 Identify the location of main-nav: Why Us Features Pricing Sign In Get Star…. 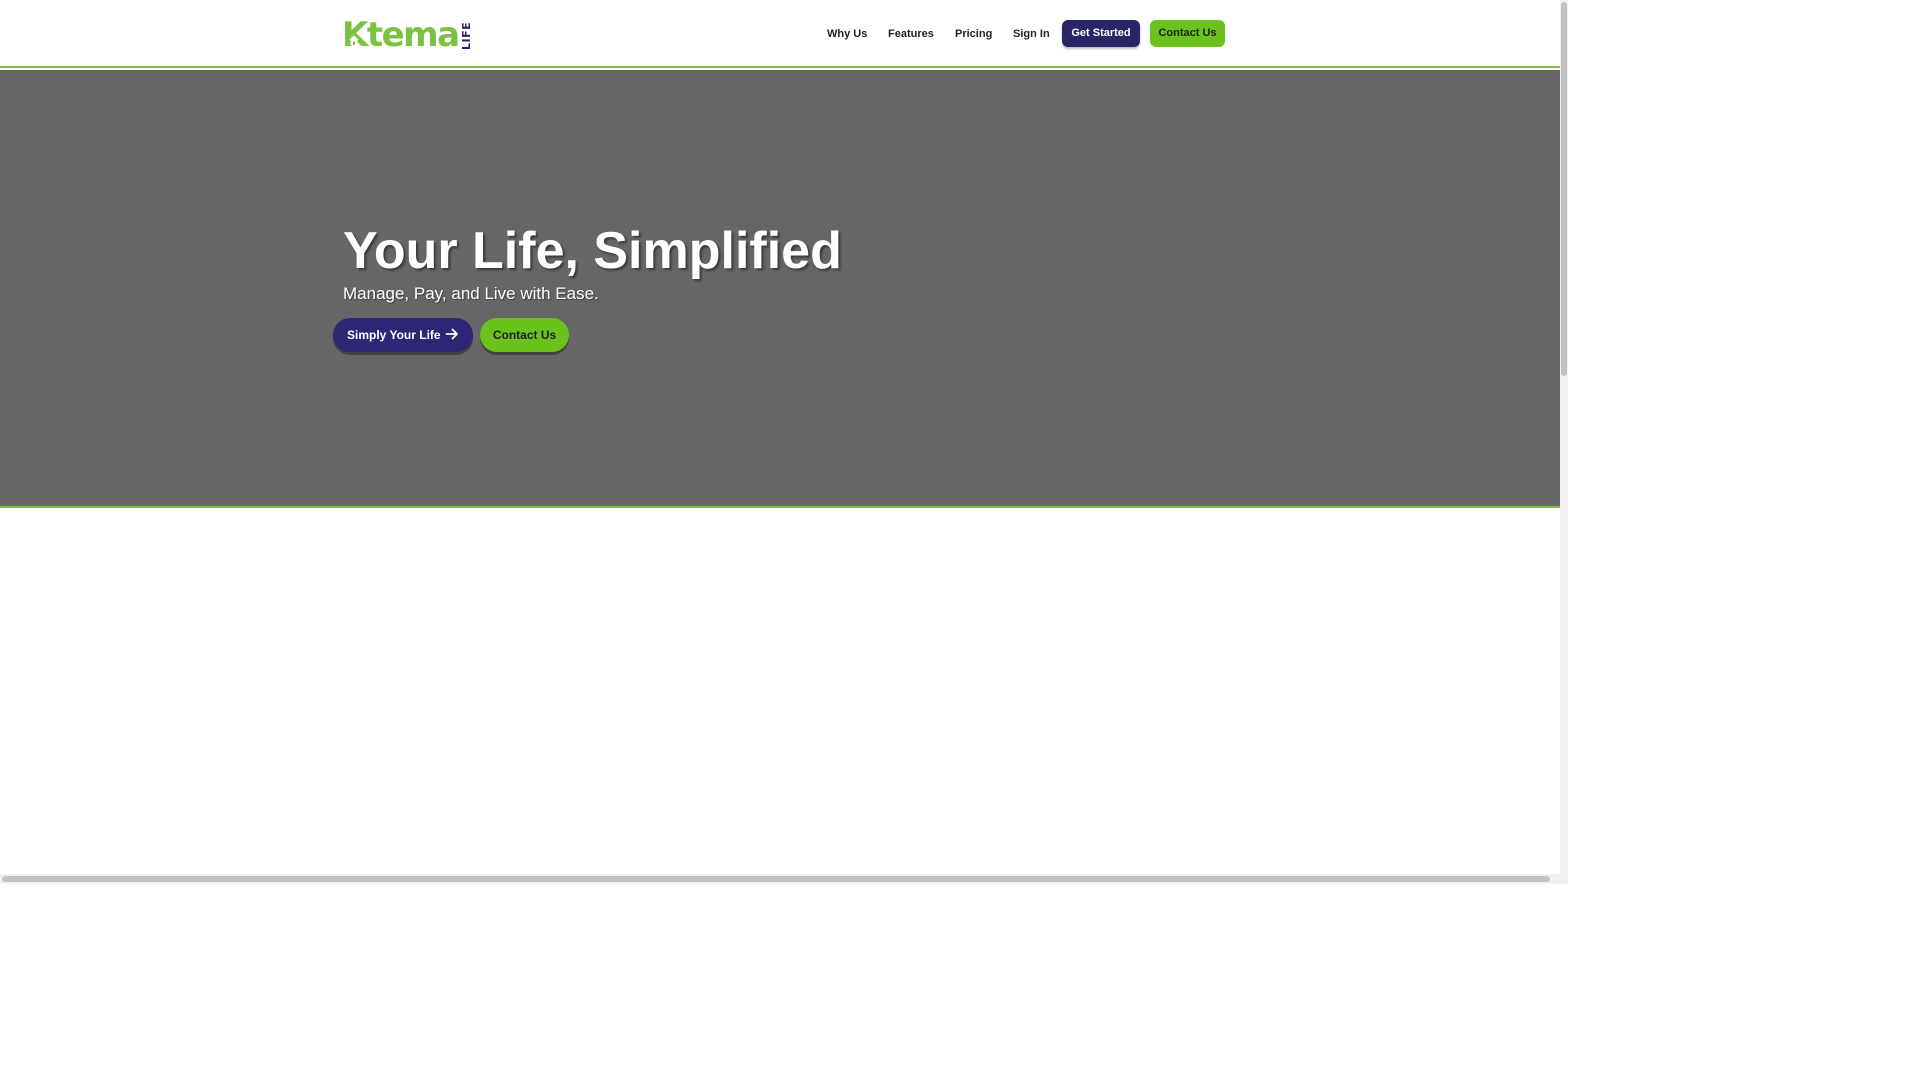
(780, 34).